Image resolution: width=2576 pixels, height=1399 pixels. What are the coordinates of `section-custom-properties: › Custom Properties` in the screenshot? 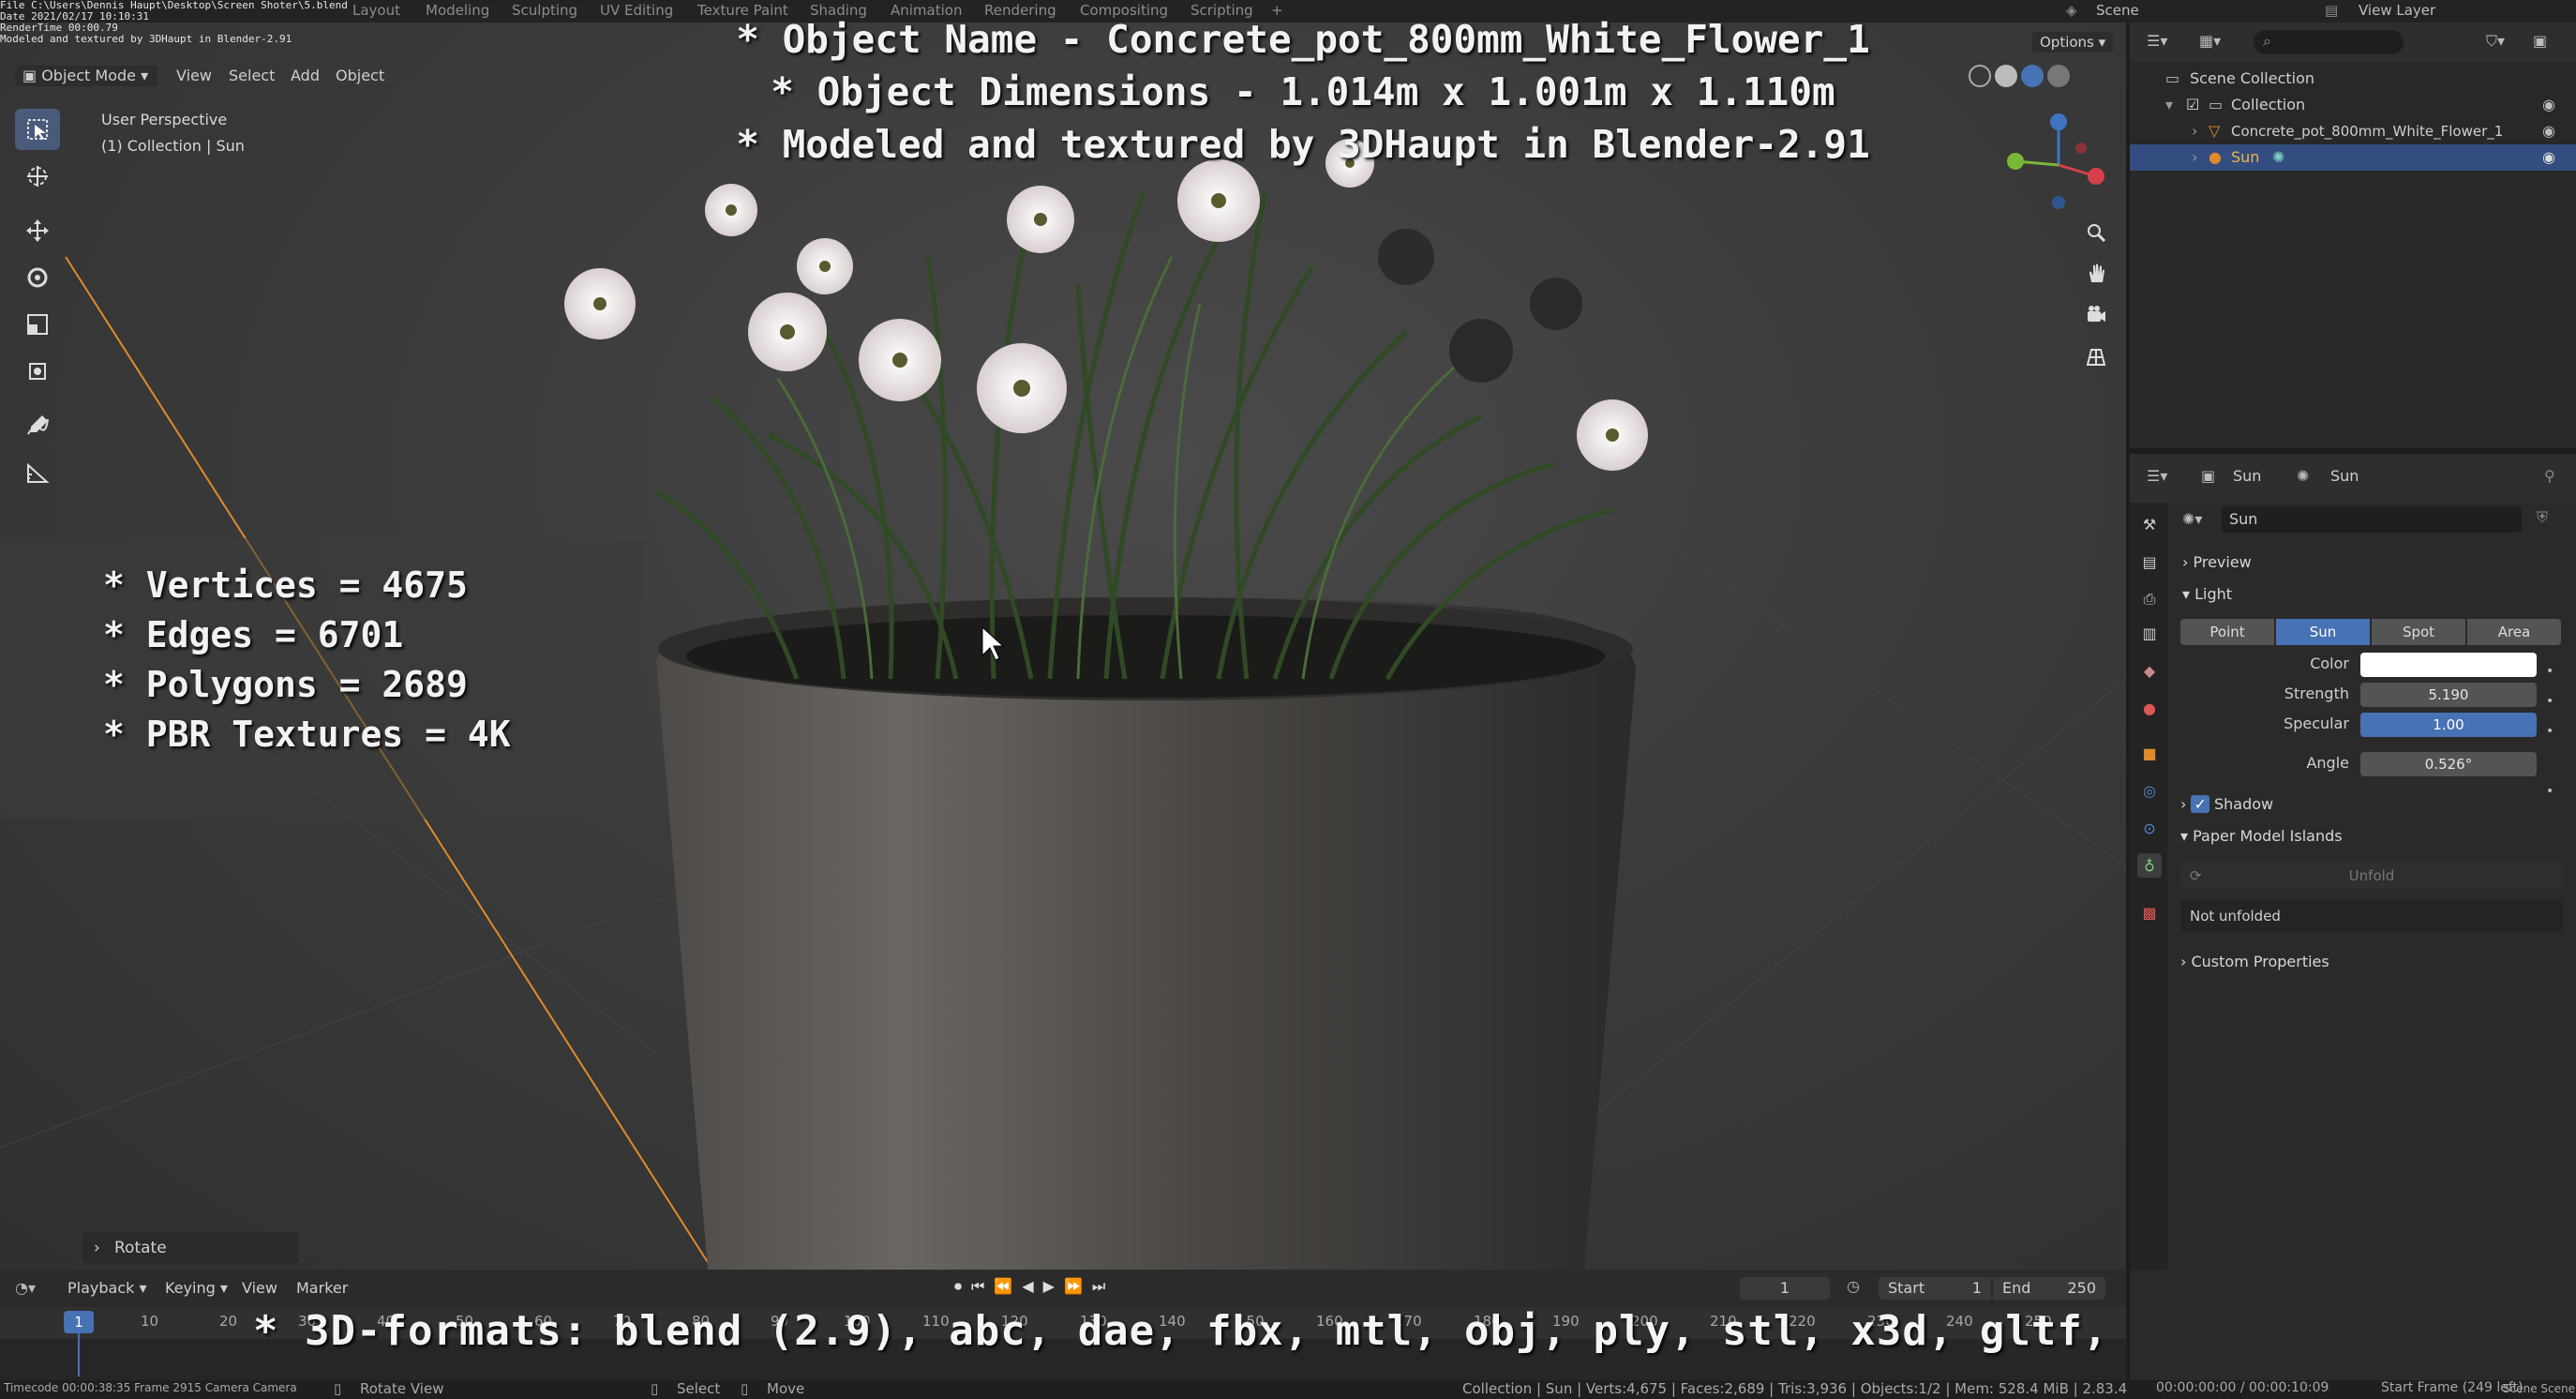 It's located at (2255, 962).